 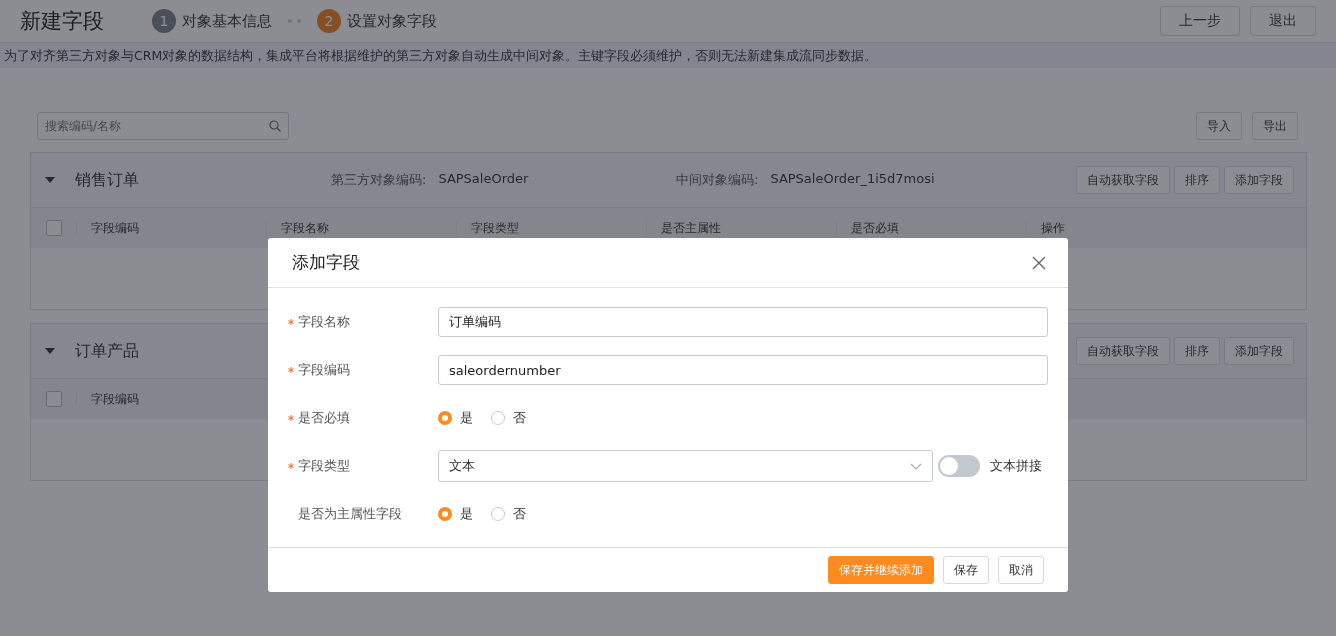 What do you see at coordinates (1219, 126) in the screenshot?
I see `toolbar-button: 导入` at bounding box center [1219, 126].